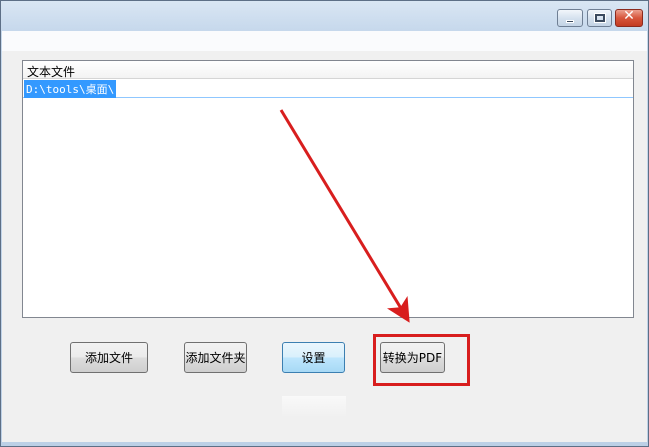 The width and height of the screenshot is (649, 447). I want to click on add-file-button: 添加文件, so click(109, 357).